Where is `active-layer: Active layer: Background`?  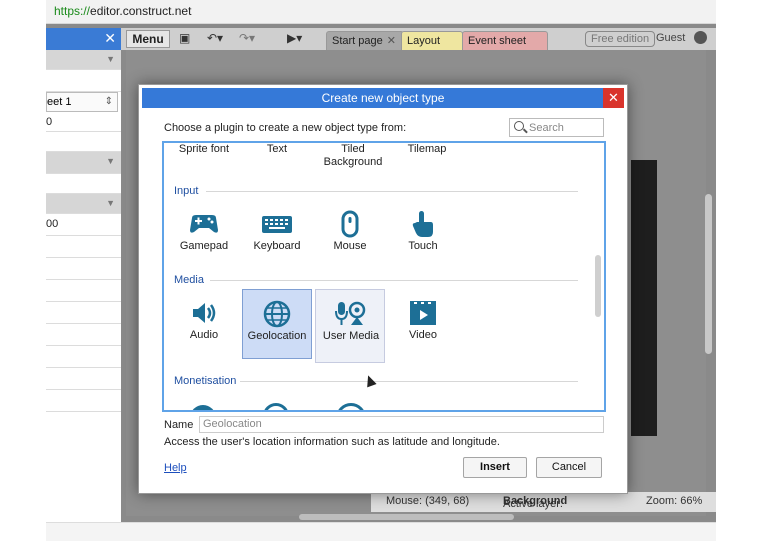 active-layer: Active layer: Background is located at coordinates (535, 502).